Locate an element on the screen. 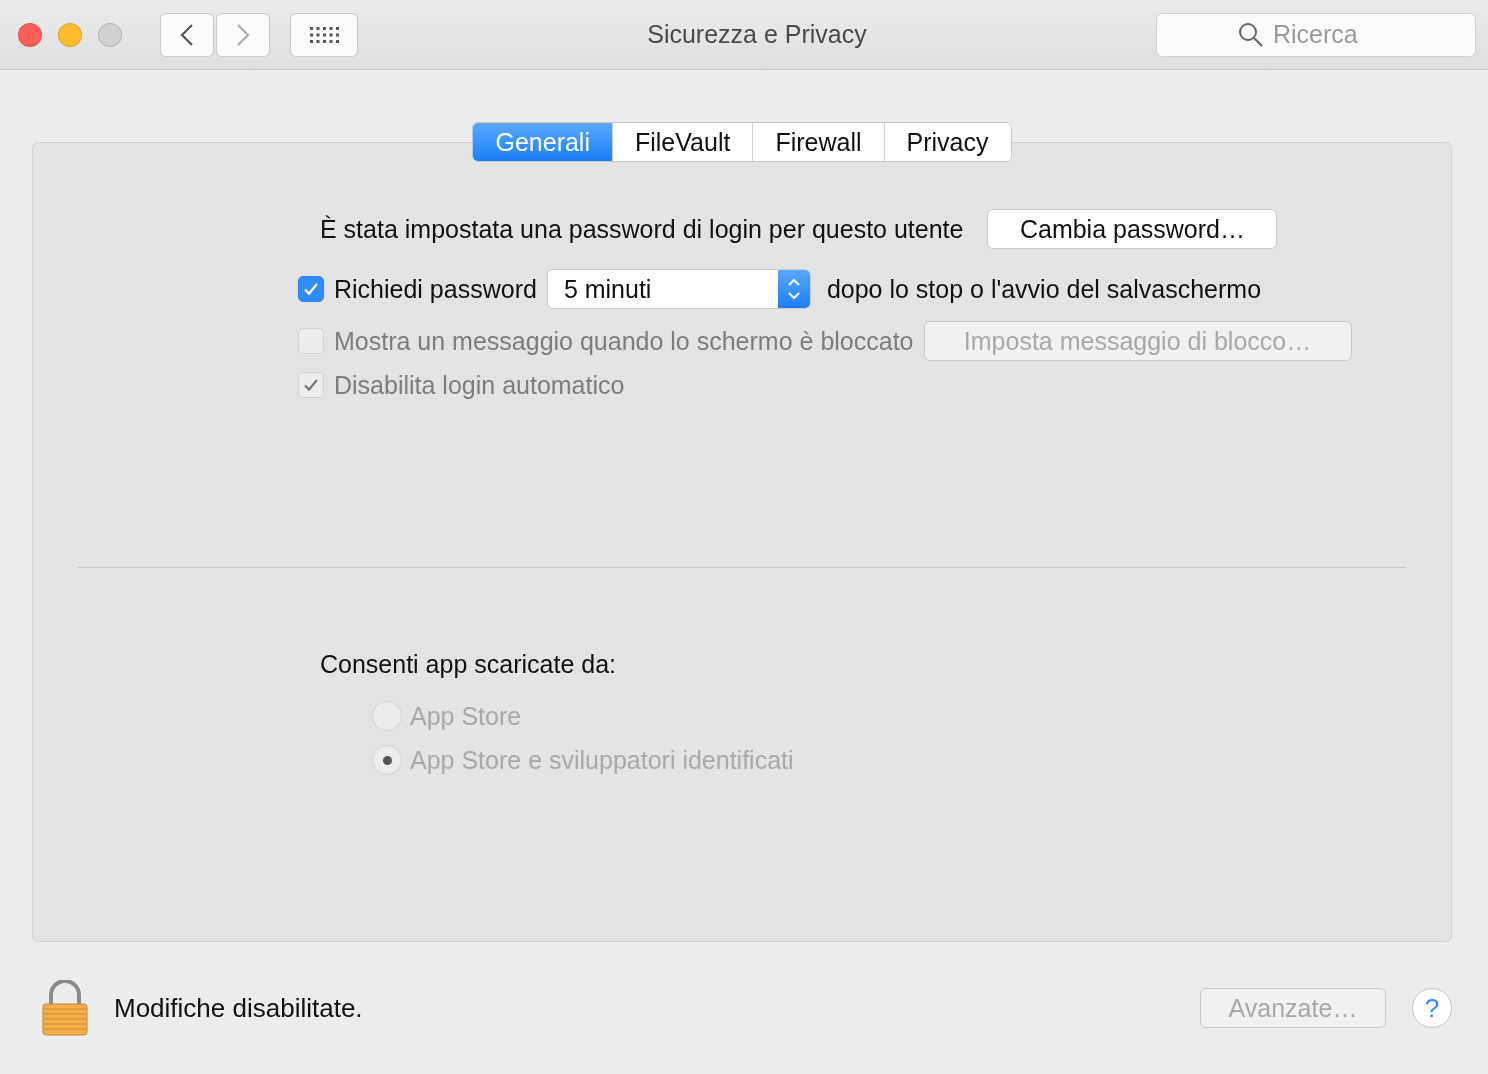 This screenshot has height=1074, width=1488. padlock-icon is located at coordinates (65, 1008).